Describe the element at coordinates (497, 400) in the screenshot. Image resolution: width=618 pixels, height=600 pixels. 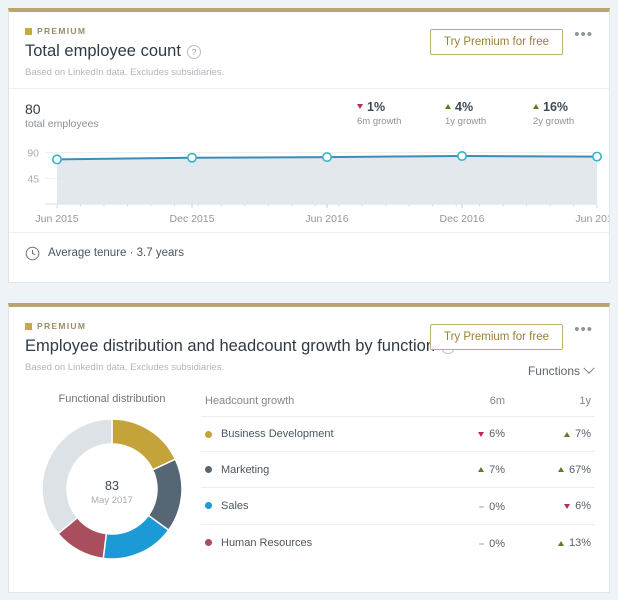
I see `column-header-6m: 6m` at that location.